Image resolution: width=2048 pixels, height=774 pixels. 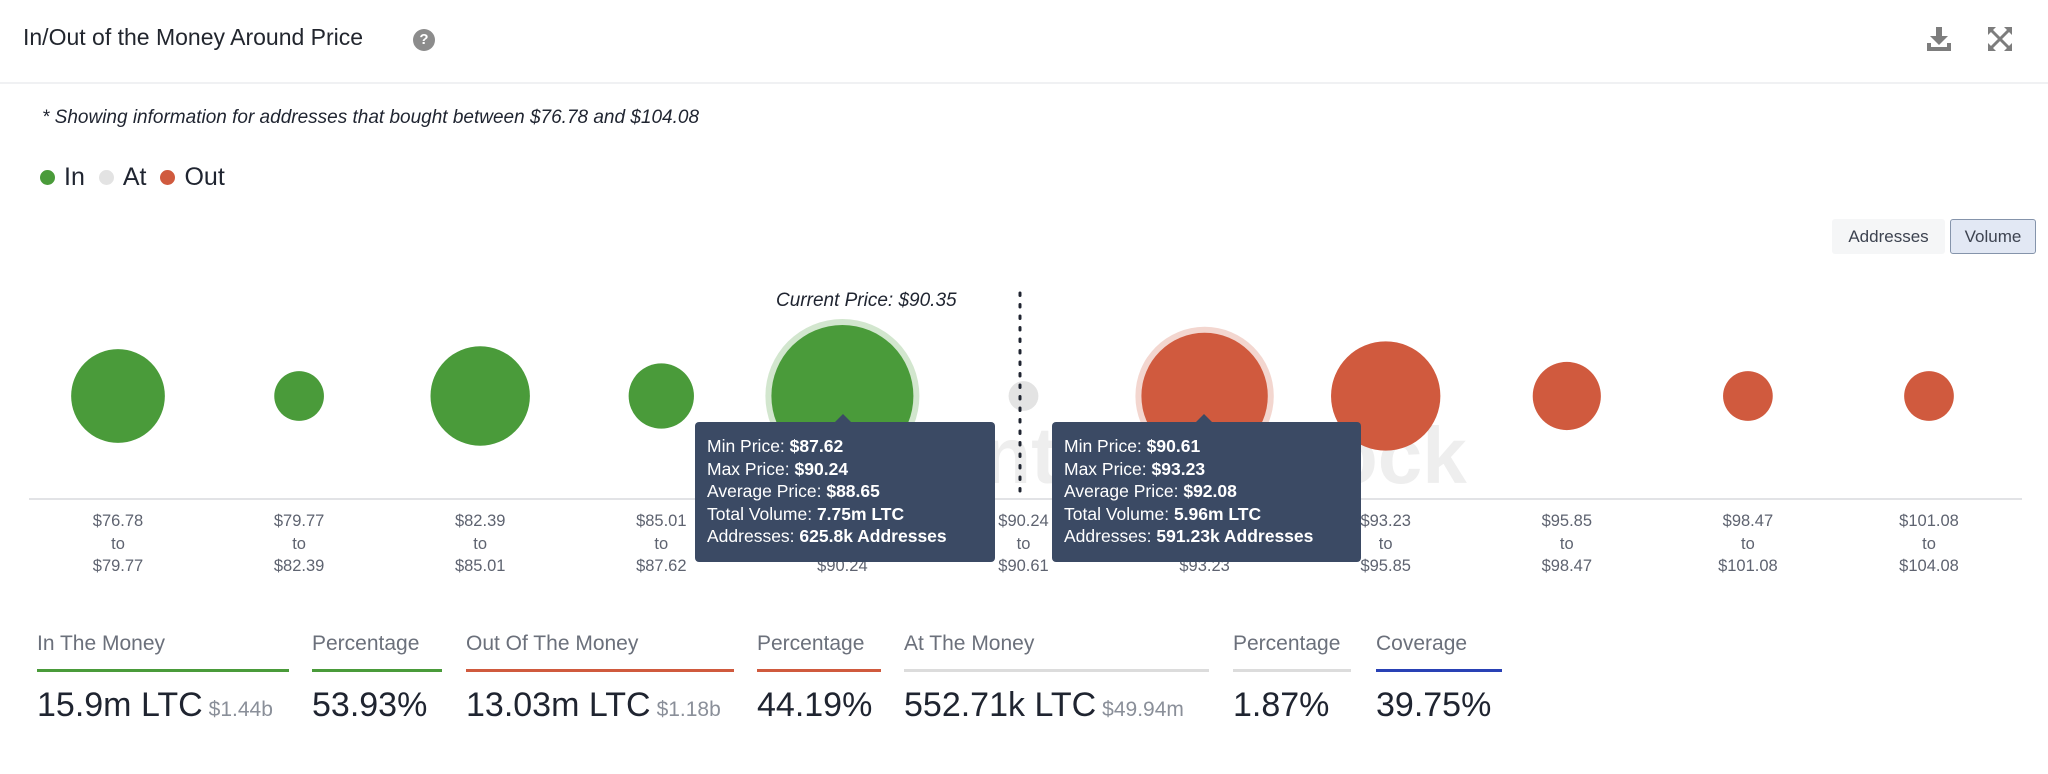 I want to click on x-tick-label: $98.47 to $101.08, so click(x=1748, y=544).